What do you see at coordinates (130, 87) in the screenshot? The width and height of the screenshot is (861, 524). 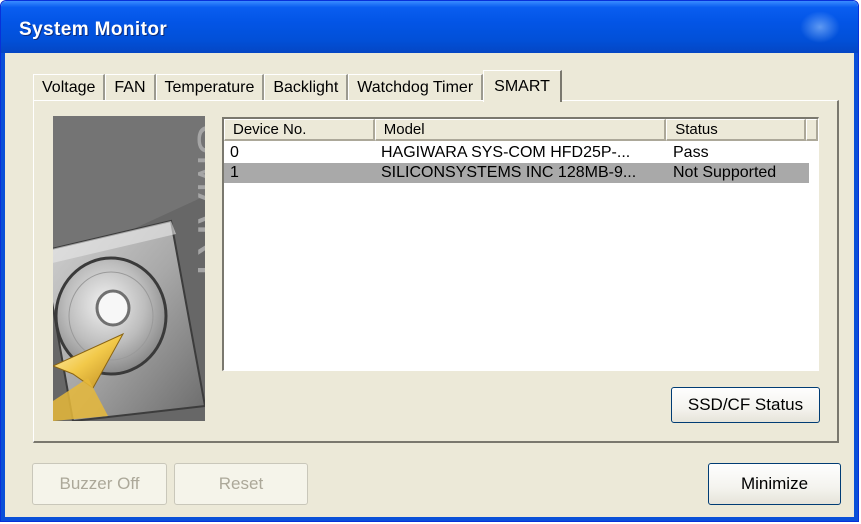 I see `tab-fan: FAN` at bounding box center [130, 87].